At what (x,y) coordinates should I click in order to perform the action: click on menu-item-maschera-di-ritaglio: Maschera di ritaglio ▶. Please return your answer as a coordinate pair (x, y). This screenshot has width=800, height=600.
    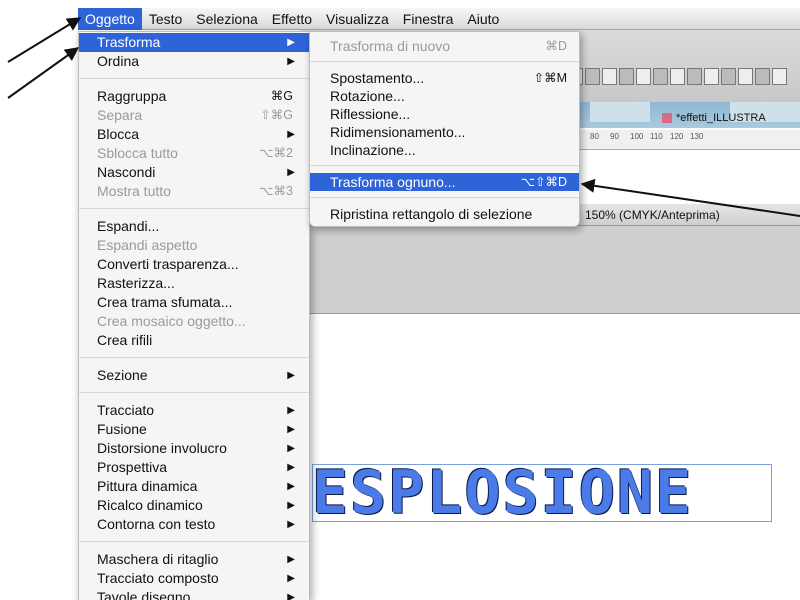
    Looking at the image, I should click on (194, 559).